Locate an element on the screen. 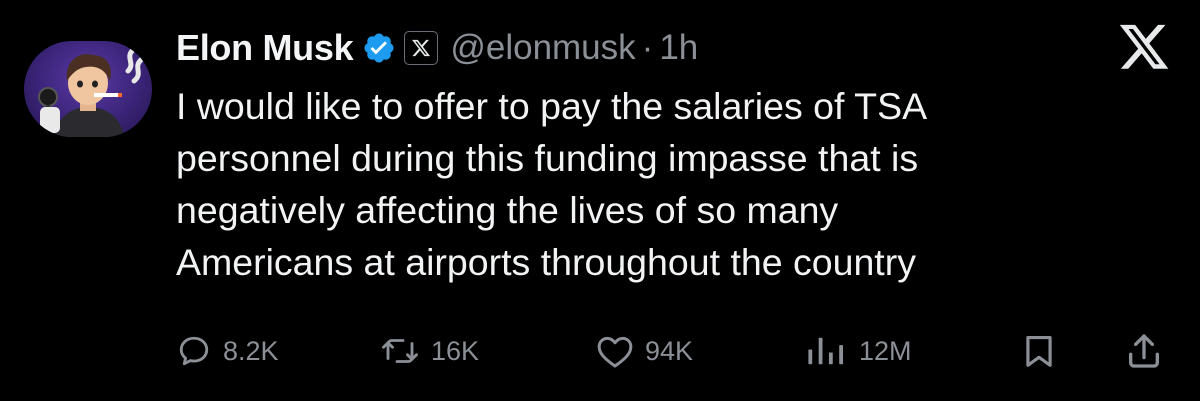 The width and height of the screenshot is (1200, 401). reply-icon is located at coordinates (194, 351).